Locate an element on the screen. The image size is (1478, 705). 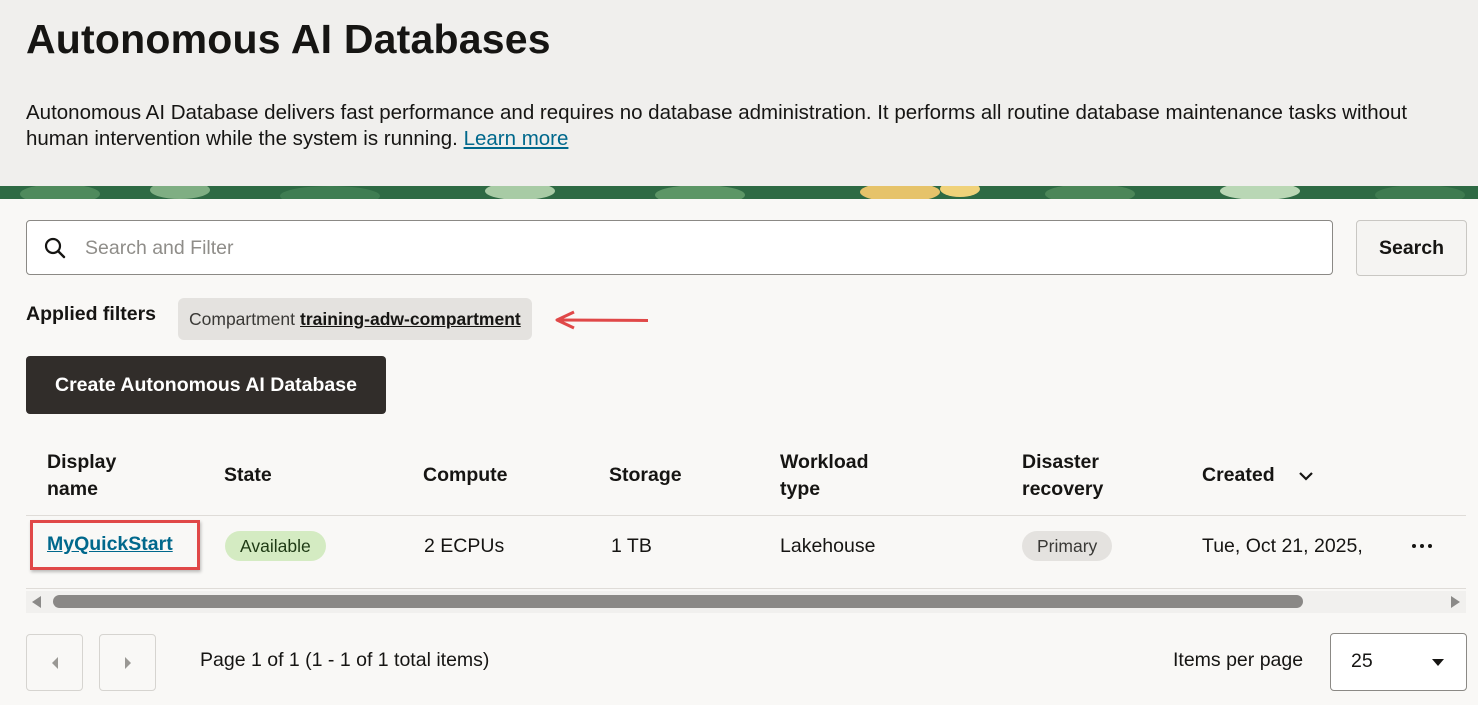
learn-more-link: Learn more is located at coordinates (516, 138).